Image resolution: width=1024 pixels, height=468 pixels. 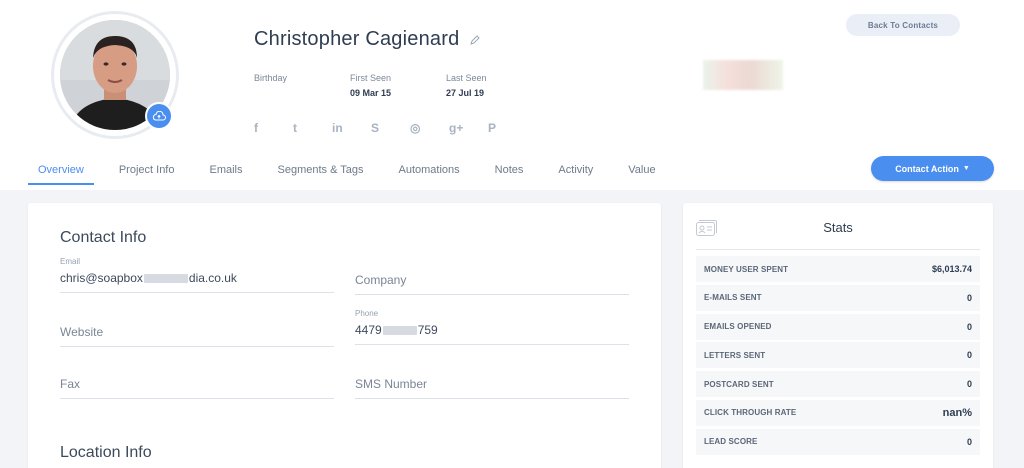 What do you see at coordinates (103, 237) in the screenshot?
I see `contact-info-title: Contact Info` at bounding box center [103, 237].